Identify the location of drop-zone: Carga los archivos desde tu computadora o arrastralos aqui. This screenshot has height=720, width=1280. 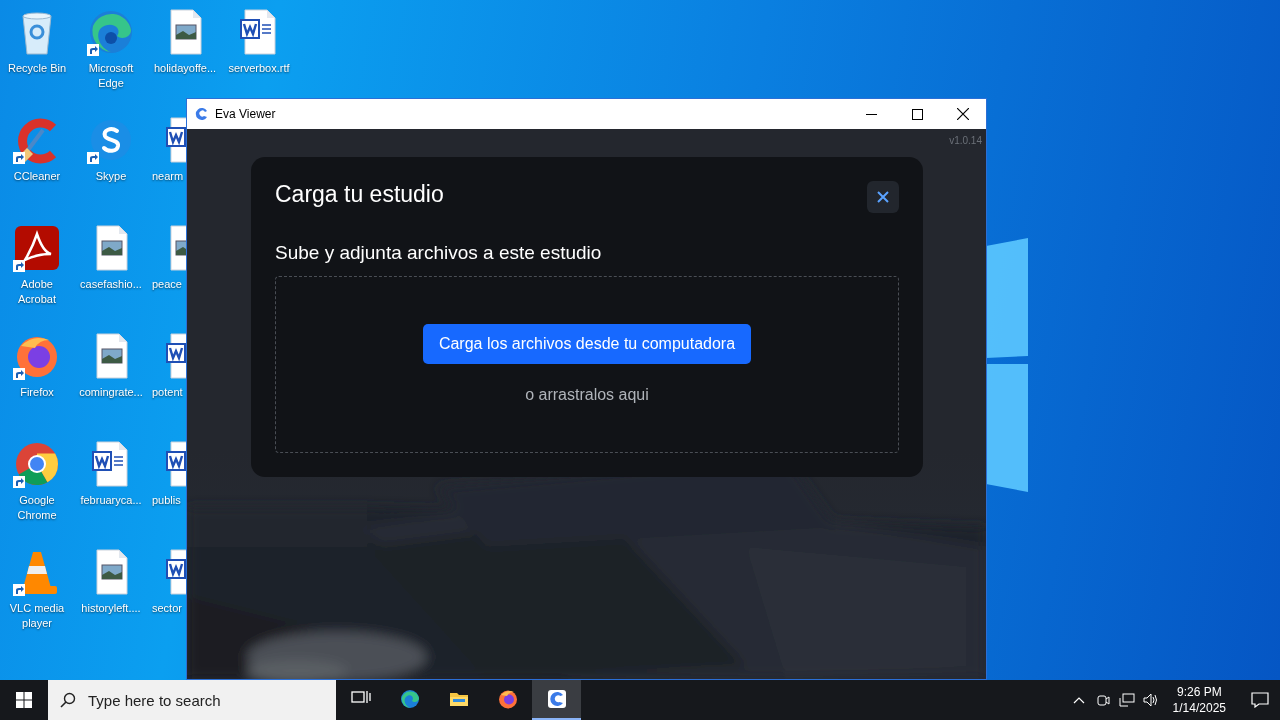
(587, 364).